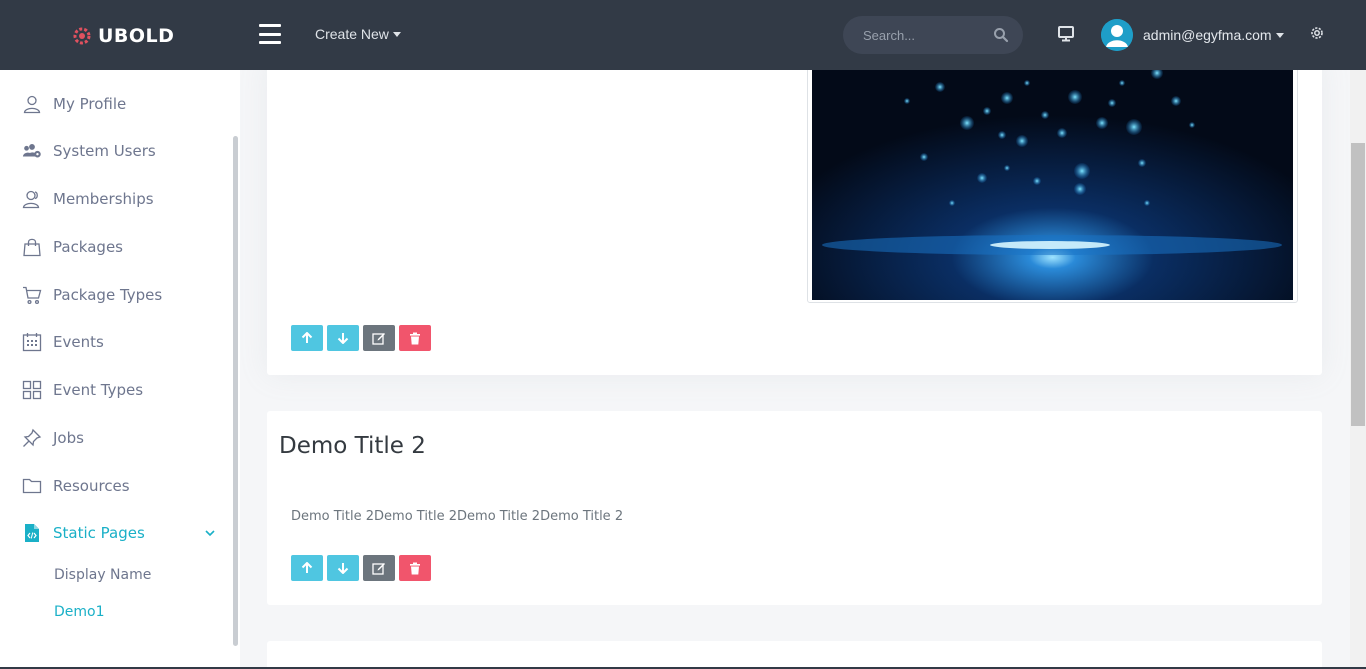 Image resolution: width=1366 pixels, height=669 pixels. Describe the element at coordinates (82, 36) in the screenshot. I see `logo-mark-icon` at that location.